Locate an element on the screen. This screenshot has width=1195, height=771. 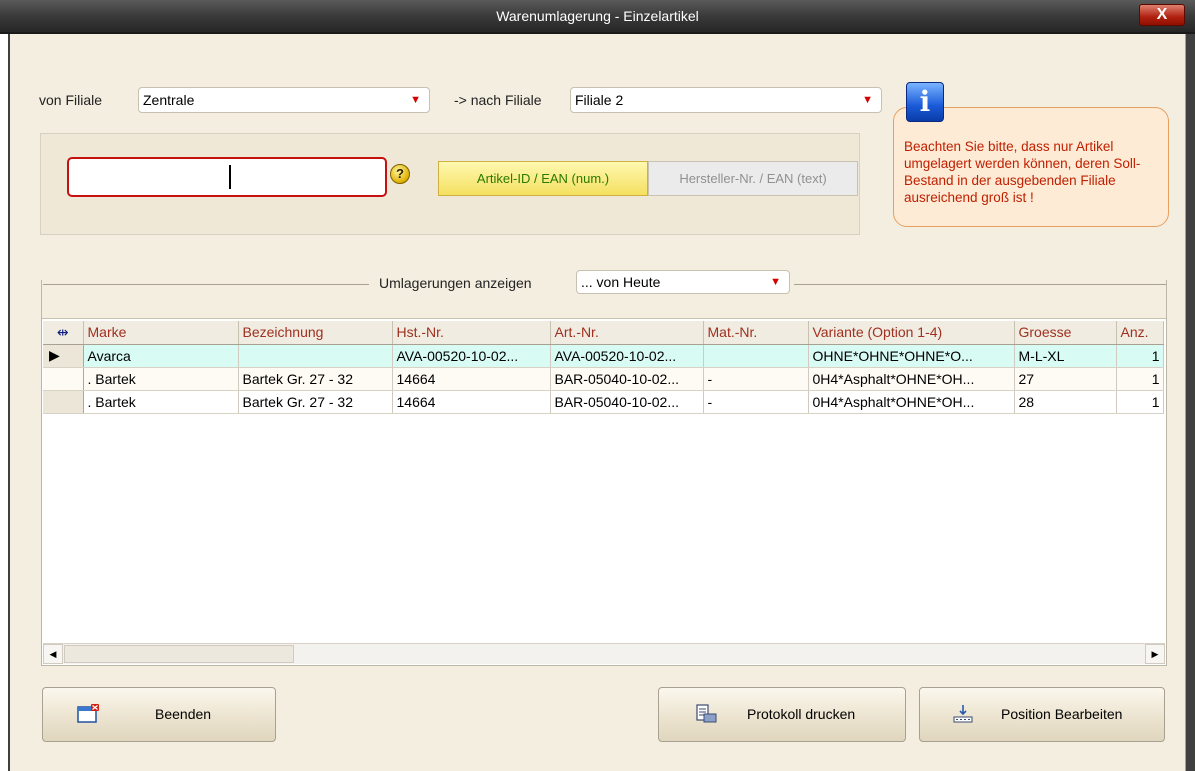
edit-position-label: Position Bearbeiten is located at coordinates (1062, 714).